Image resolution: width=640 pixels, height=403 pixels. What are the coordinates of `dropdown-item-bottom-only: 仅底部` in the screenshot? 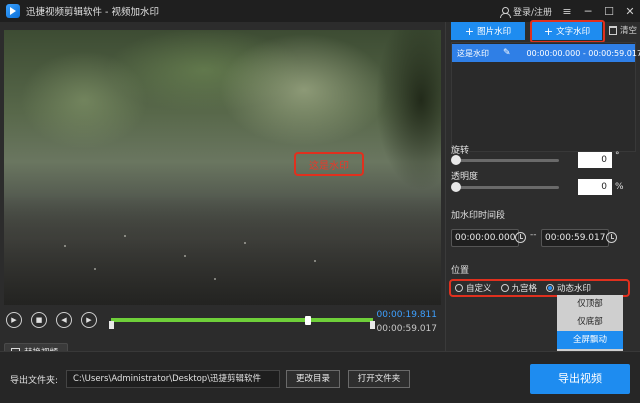 It's located at (590, 322).